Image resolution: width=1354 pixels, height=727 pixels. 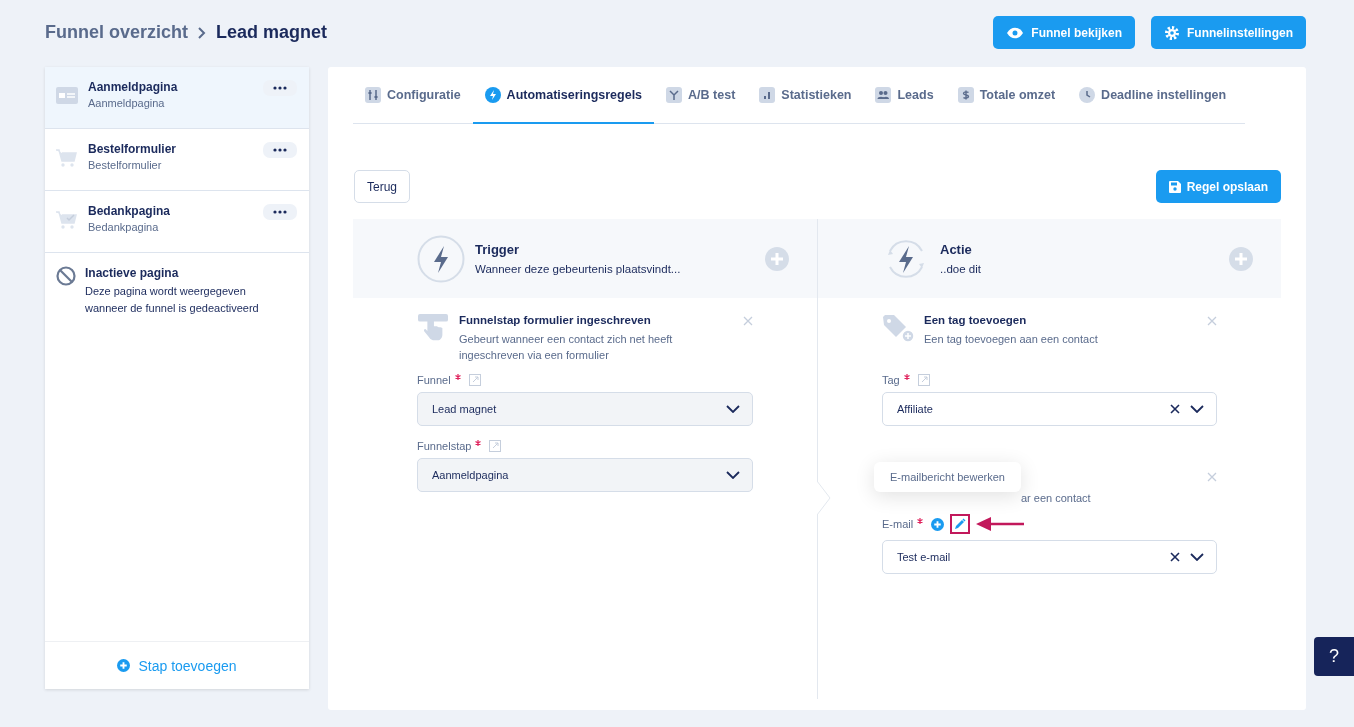 What do you see at coordinates (67, 158) in the screenshot?
I see `cart-icon` at bounding box center [67, 158].